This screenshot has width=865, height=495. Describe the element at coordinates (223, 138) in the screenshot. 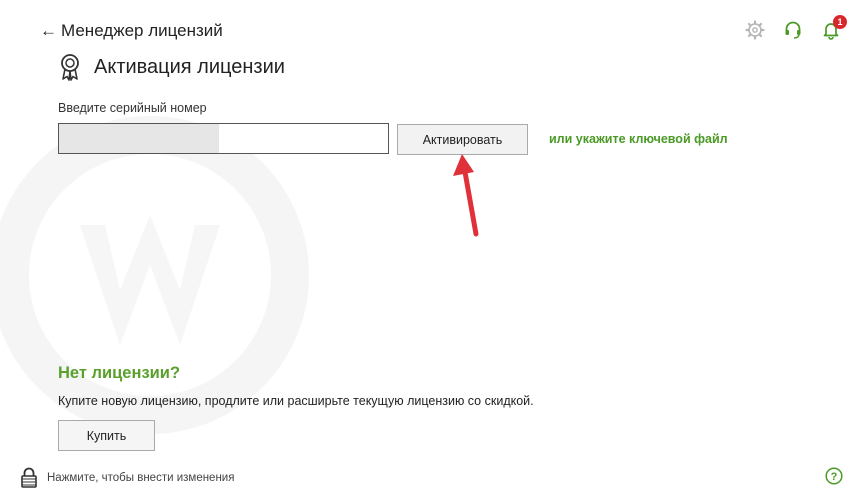

I see `serial-number-input` at that location.